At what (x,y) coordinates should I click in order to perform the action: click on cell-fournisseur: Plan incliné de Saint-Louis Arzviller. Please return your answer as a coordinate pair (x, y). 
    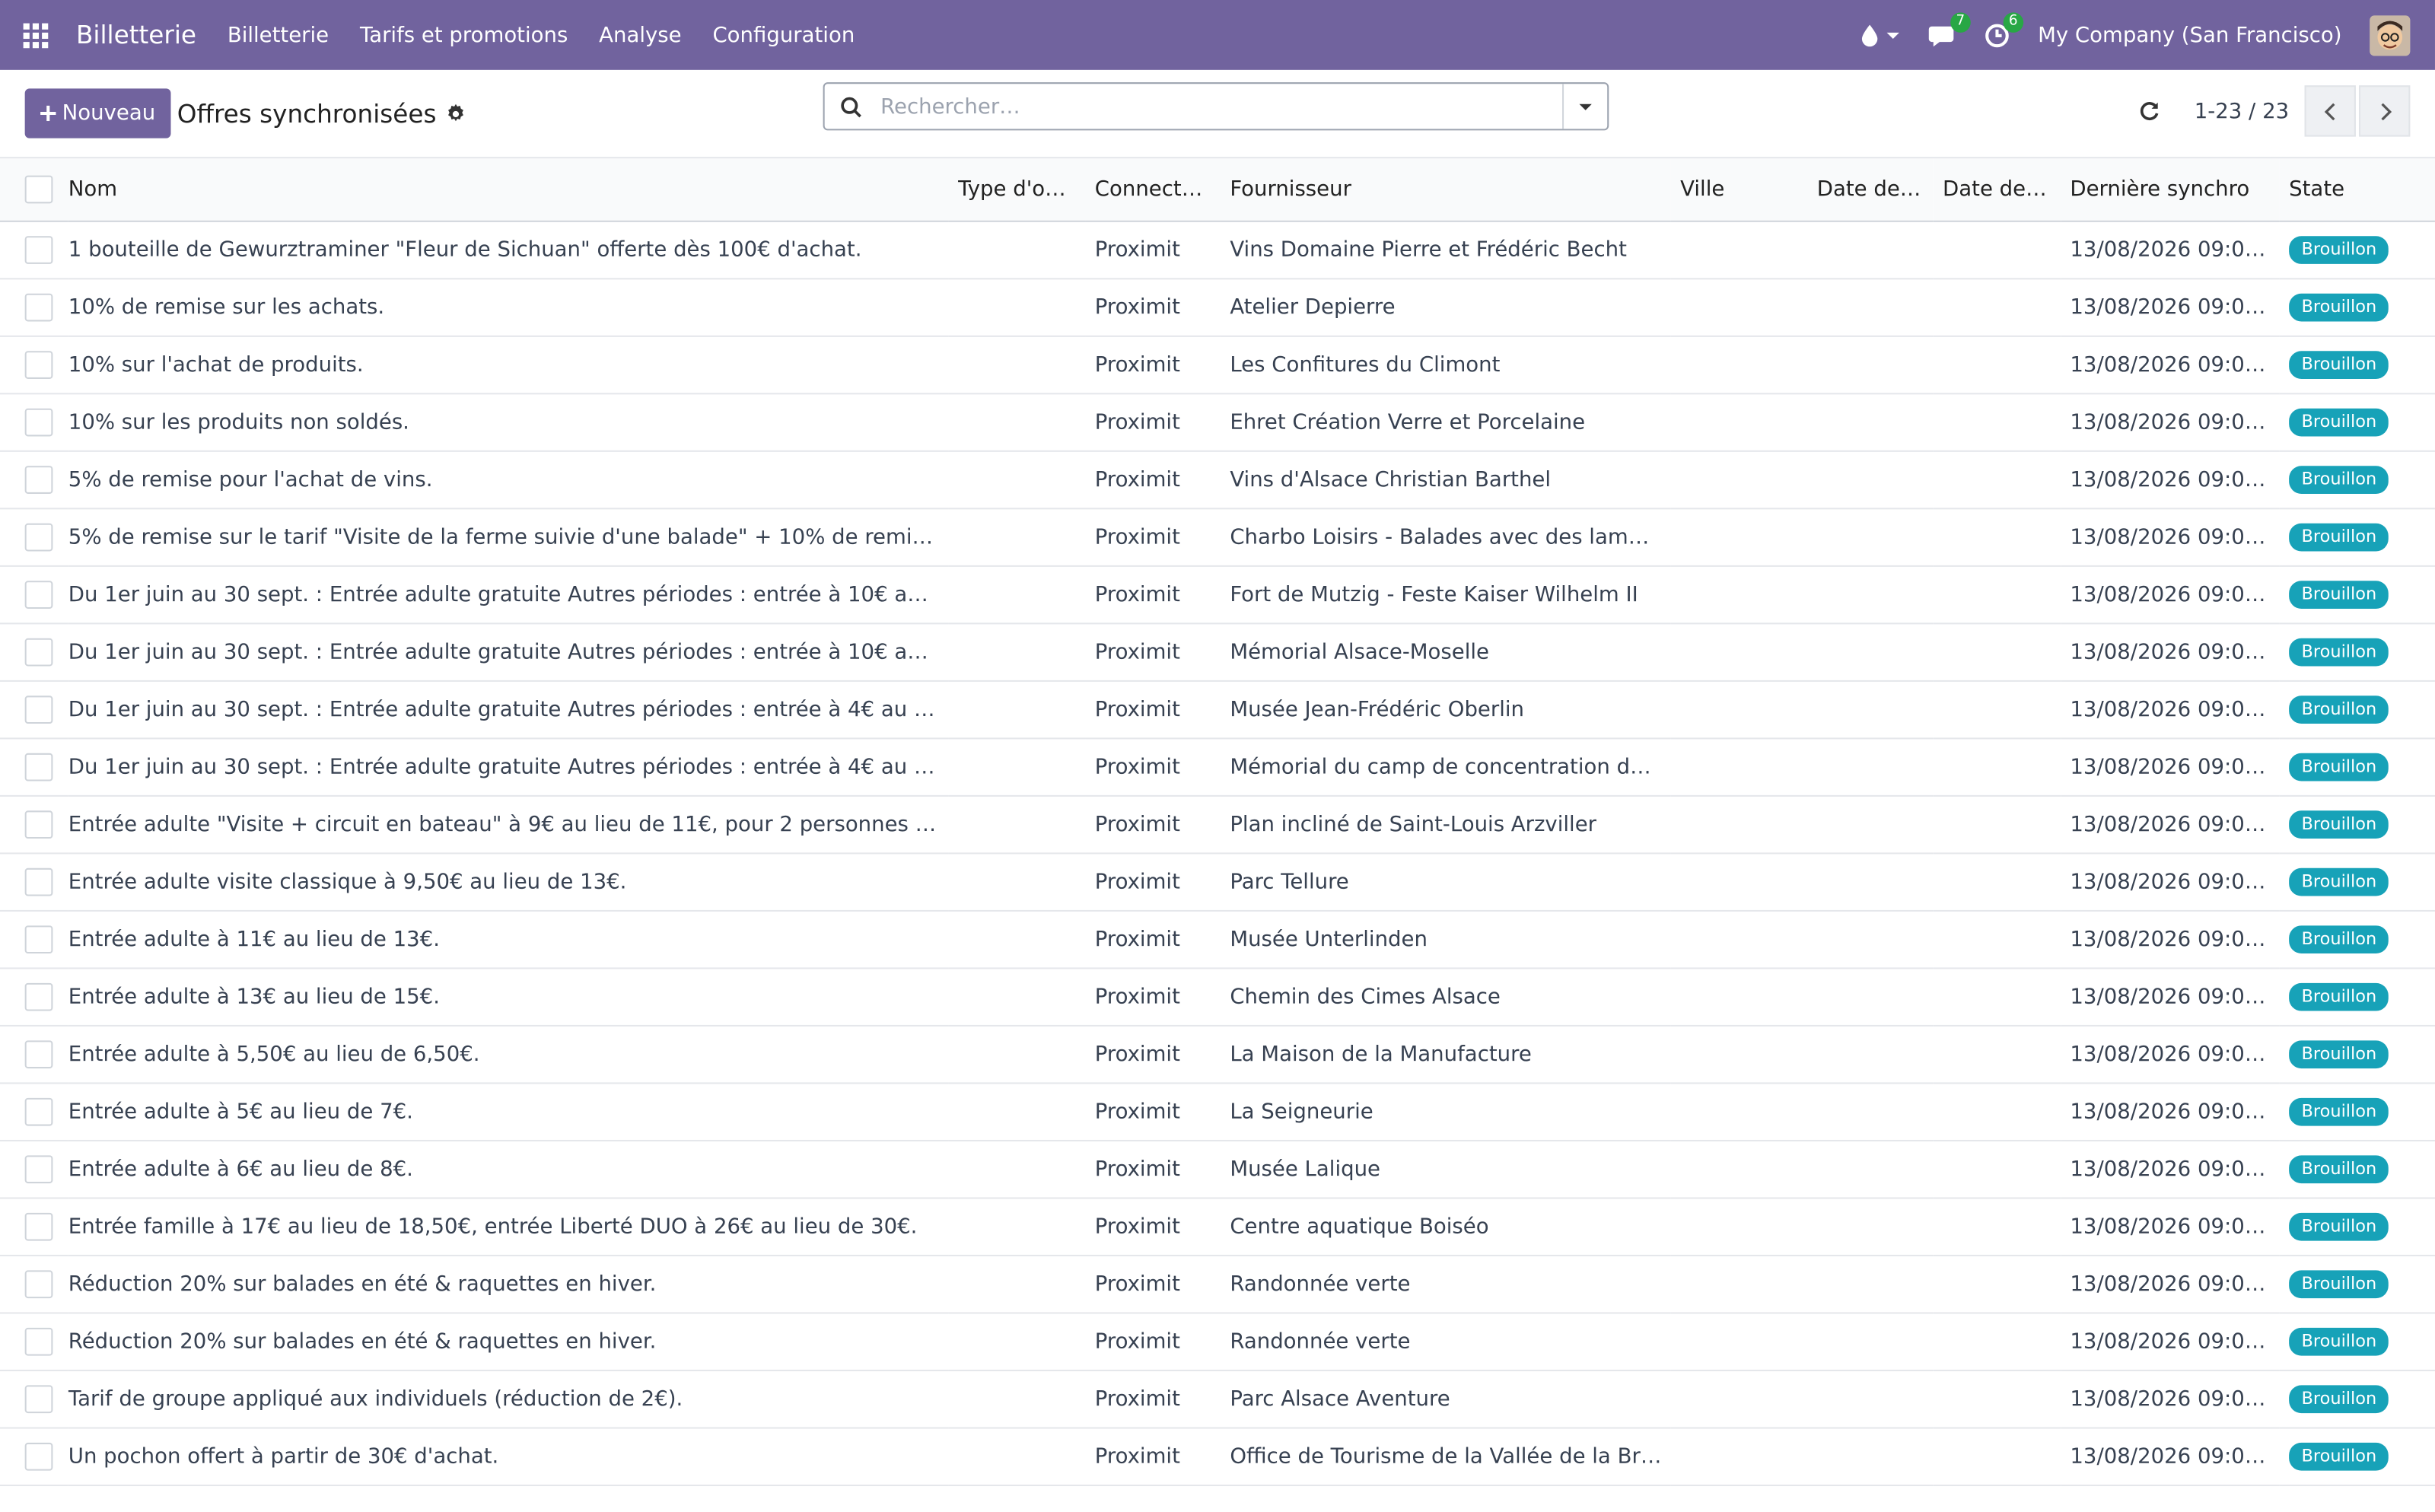
    Looking at the image, I should click on (1446, 825).